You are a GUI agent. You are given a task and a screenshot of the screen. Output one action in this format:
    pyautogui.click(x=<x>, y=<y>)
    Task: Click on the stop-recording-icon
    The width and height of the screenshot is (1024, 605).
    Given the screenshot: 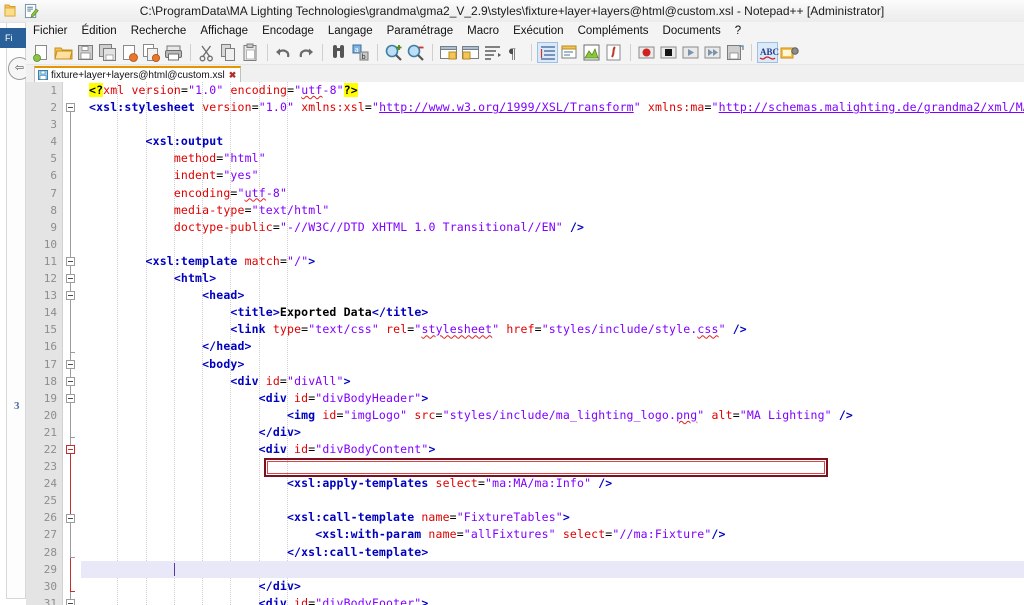 What is the action you would take?
    pyautogui.click(x=668, y=52)
    